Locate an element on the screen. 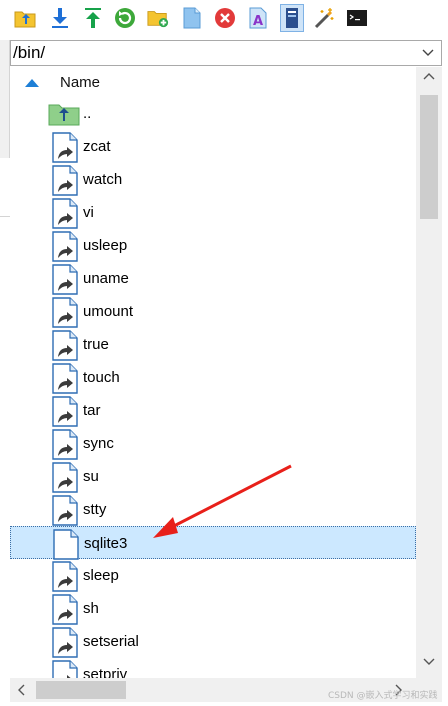 Image resolution: width=448 pixels, height=706 pixels. terminal-icon is located at coordinates (357, 18).